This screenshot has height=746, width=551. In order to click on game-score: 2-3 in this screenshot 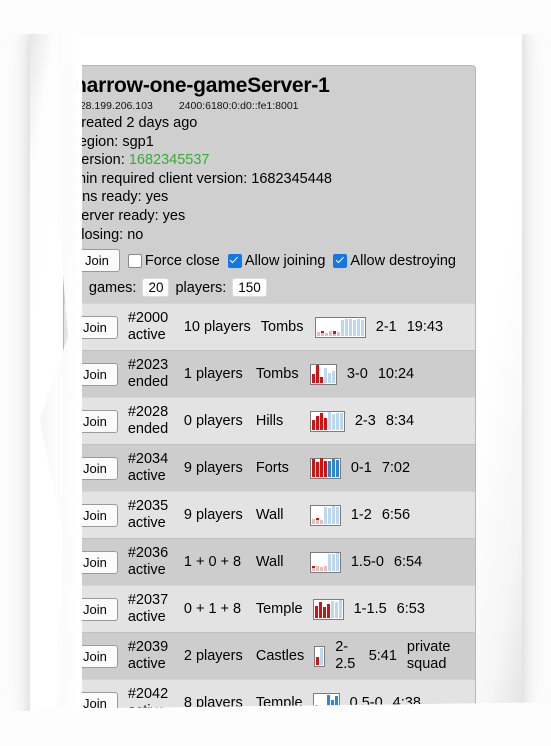, I will do `click(365, 420)`.